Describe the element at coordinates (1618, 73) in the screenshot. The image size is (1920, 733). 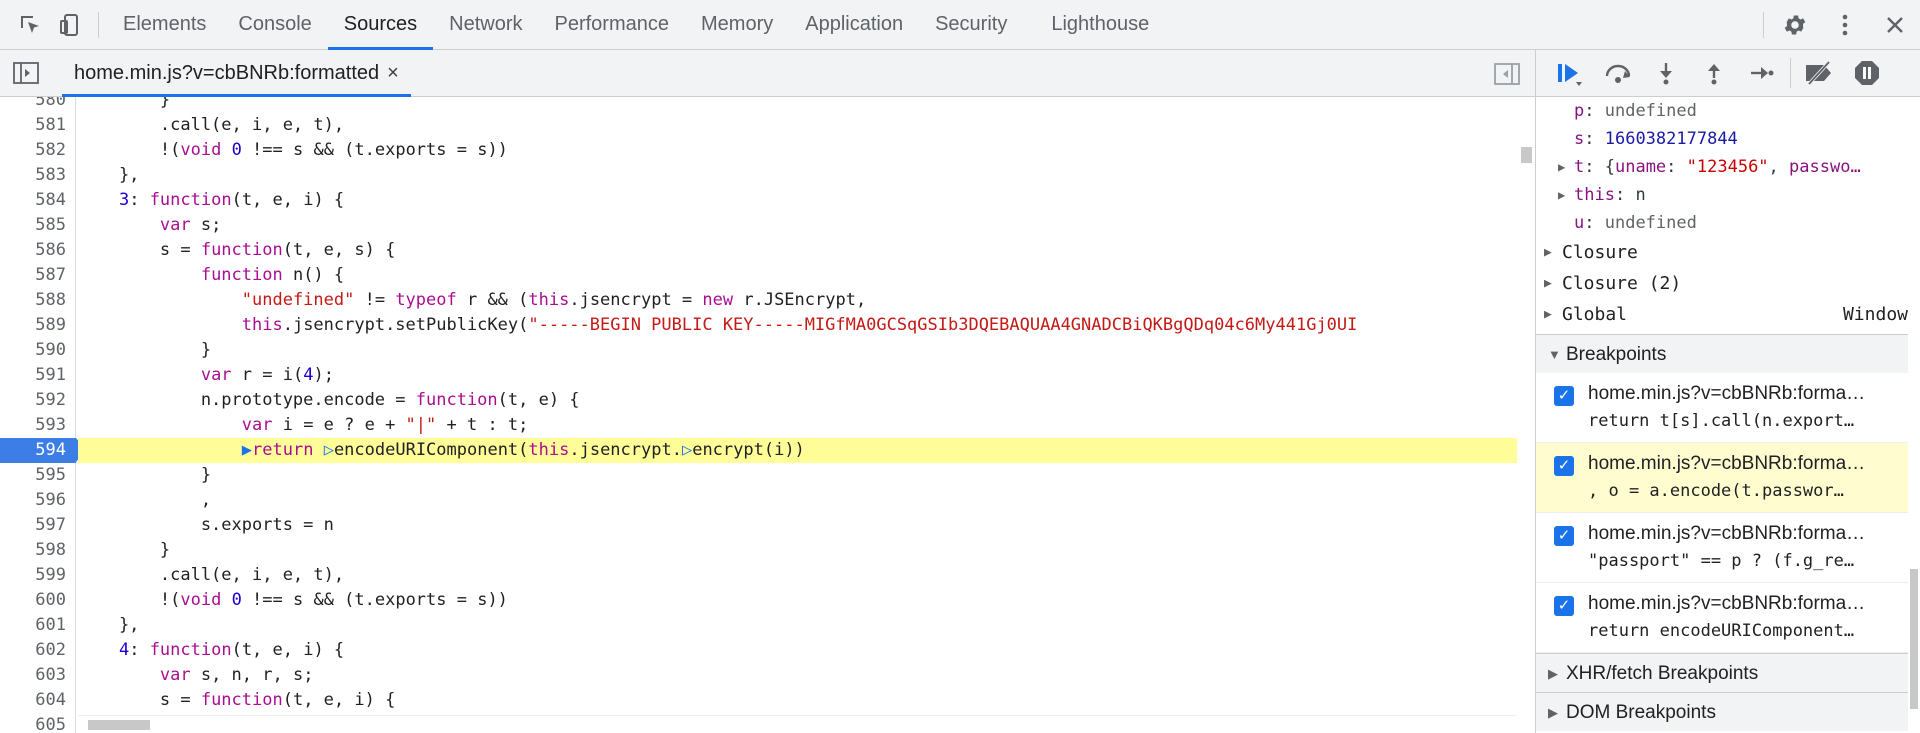
I see `step-over-icon` at that location.